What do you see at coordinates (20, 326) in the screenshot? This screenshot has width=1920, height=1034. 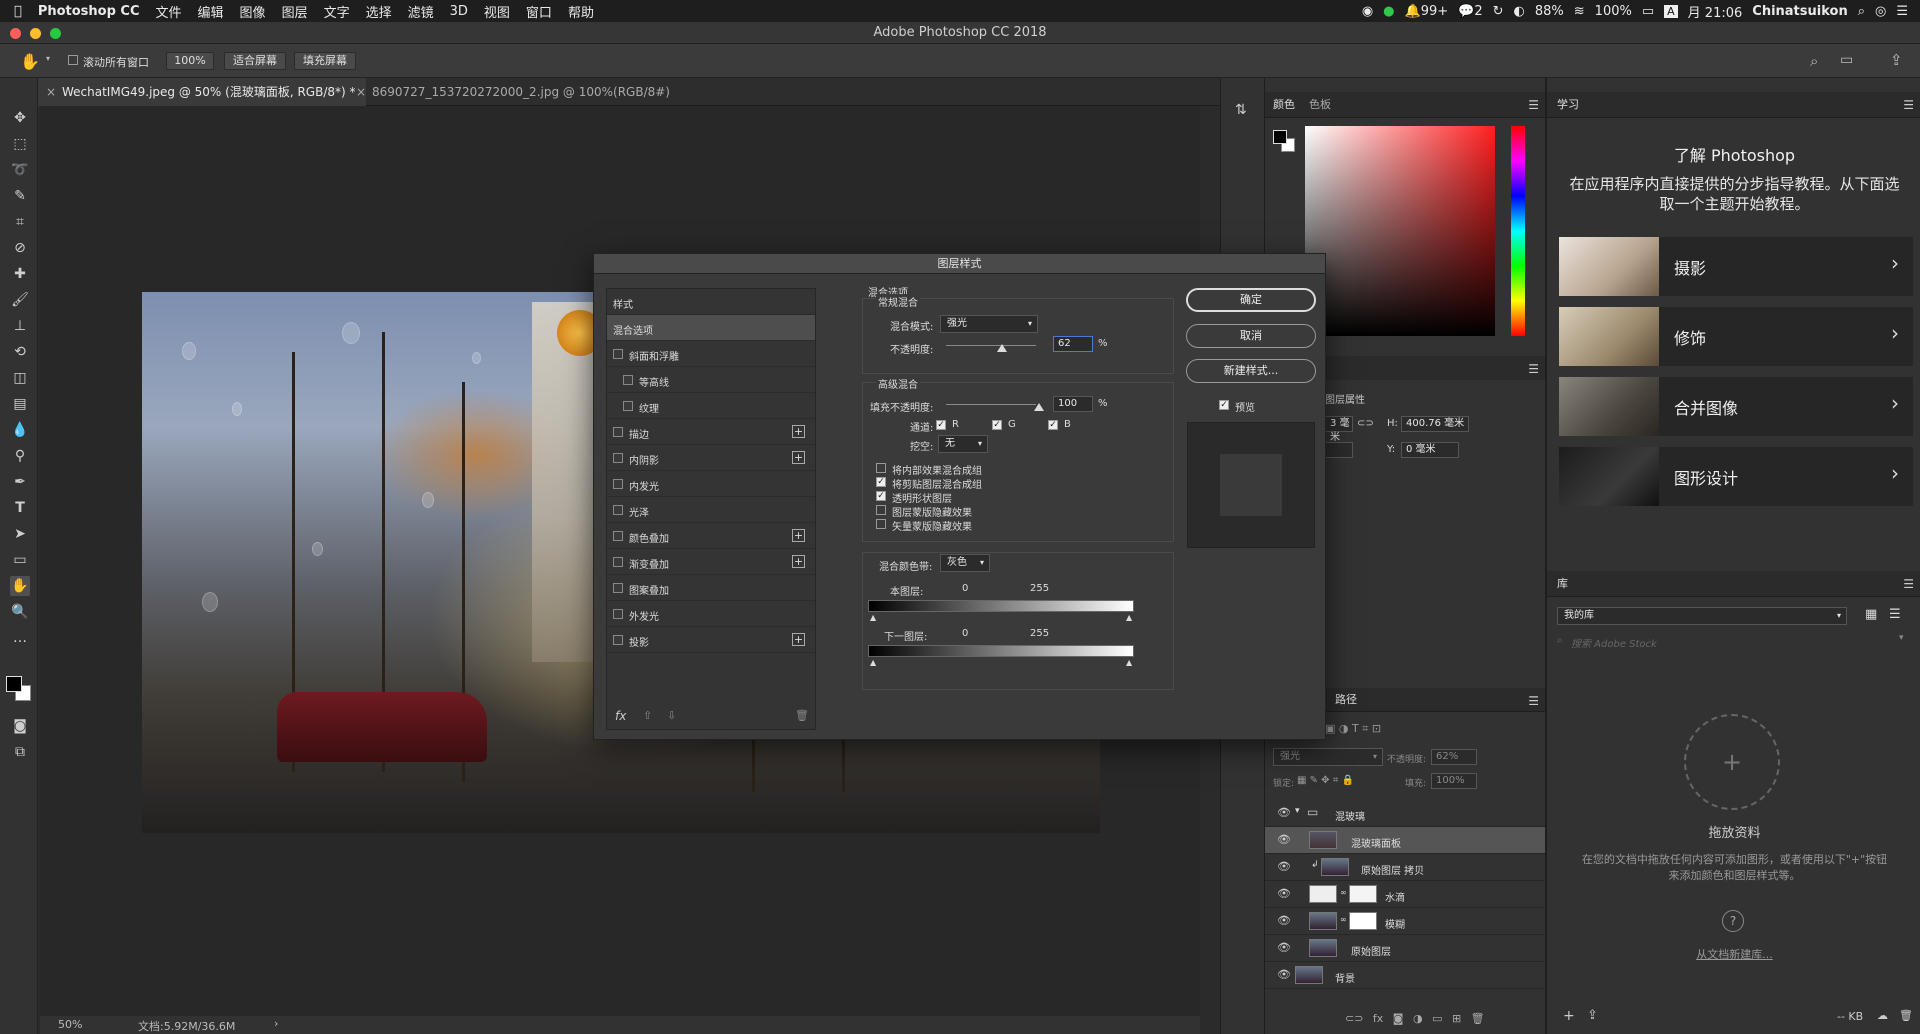 I see `stamp-tool-icon: ⊥` at bounding box center [20, 326].